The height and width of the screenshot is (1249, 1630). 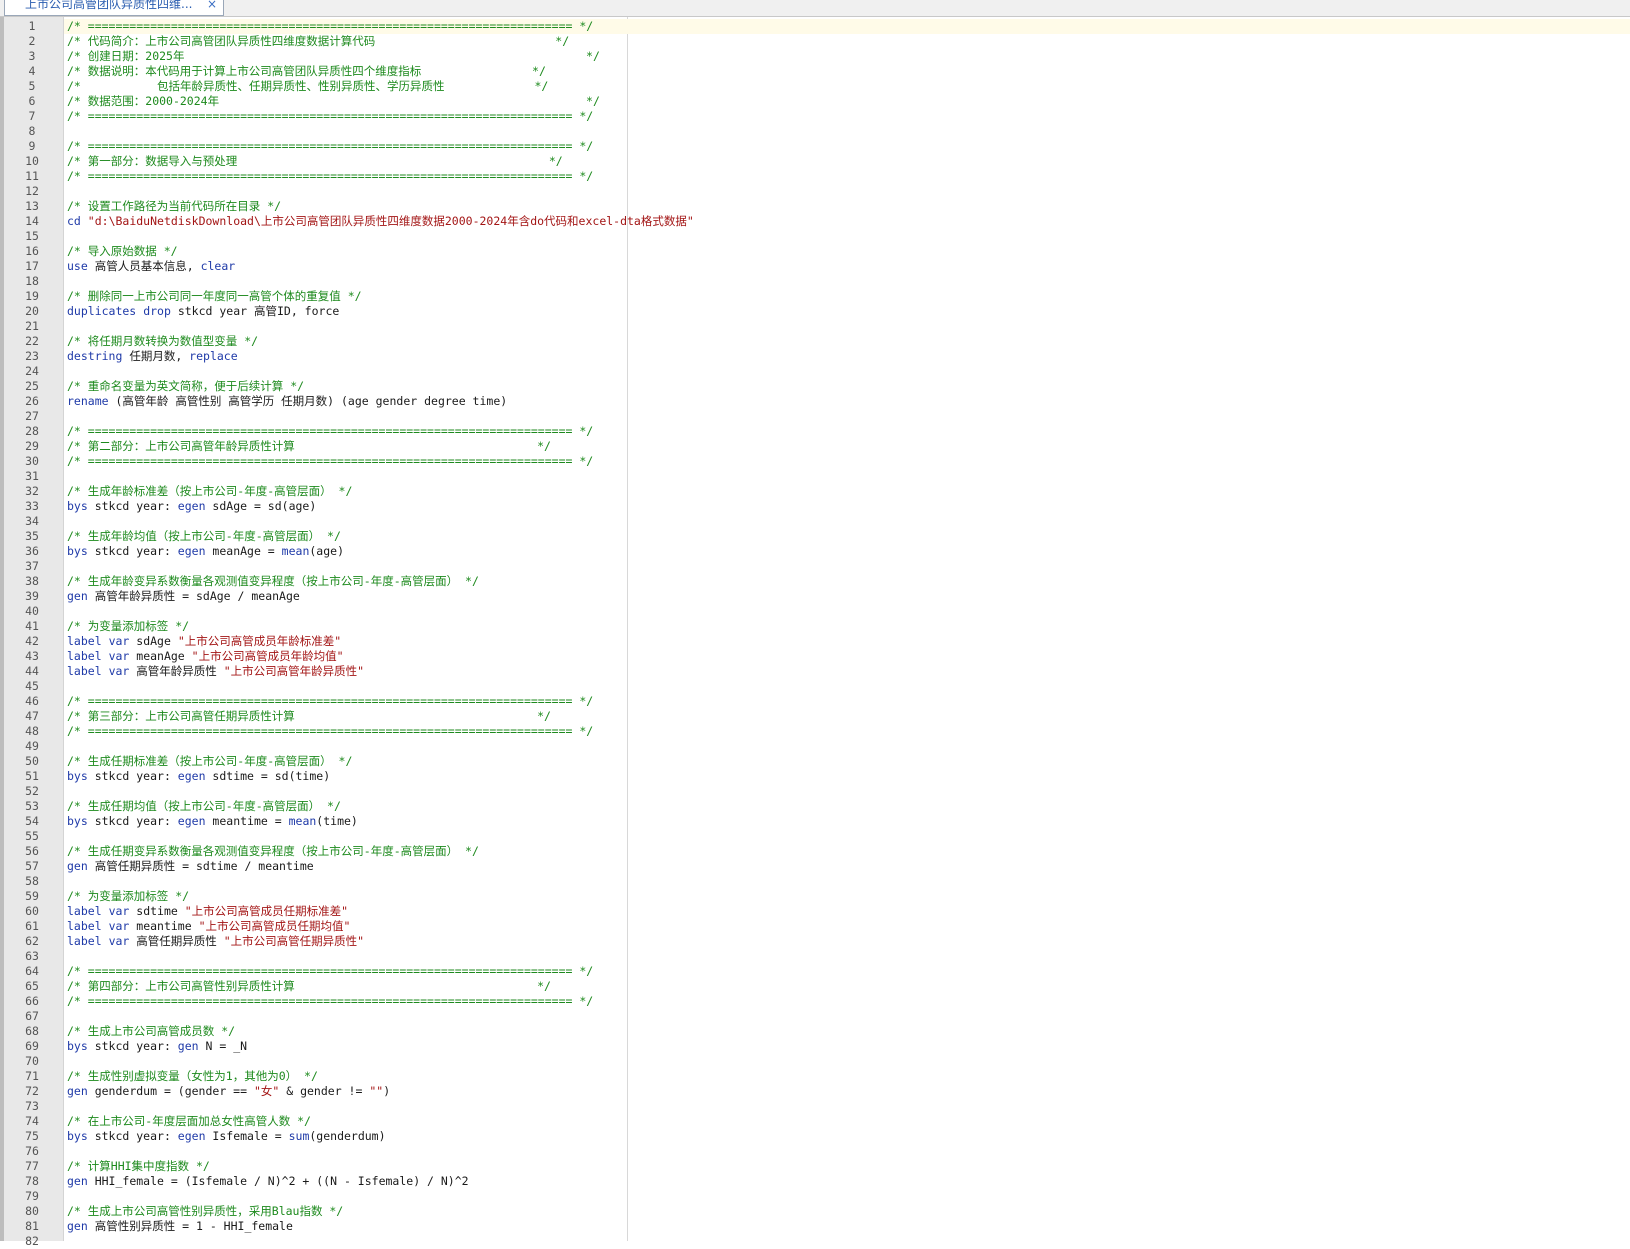 What do you see at coordinates (847, 776) in the screenshot?
I see `code-line: bys stkcd year: egen sdtime = sd(time)` at bounding box center [847, 776].